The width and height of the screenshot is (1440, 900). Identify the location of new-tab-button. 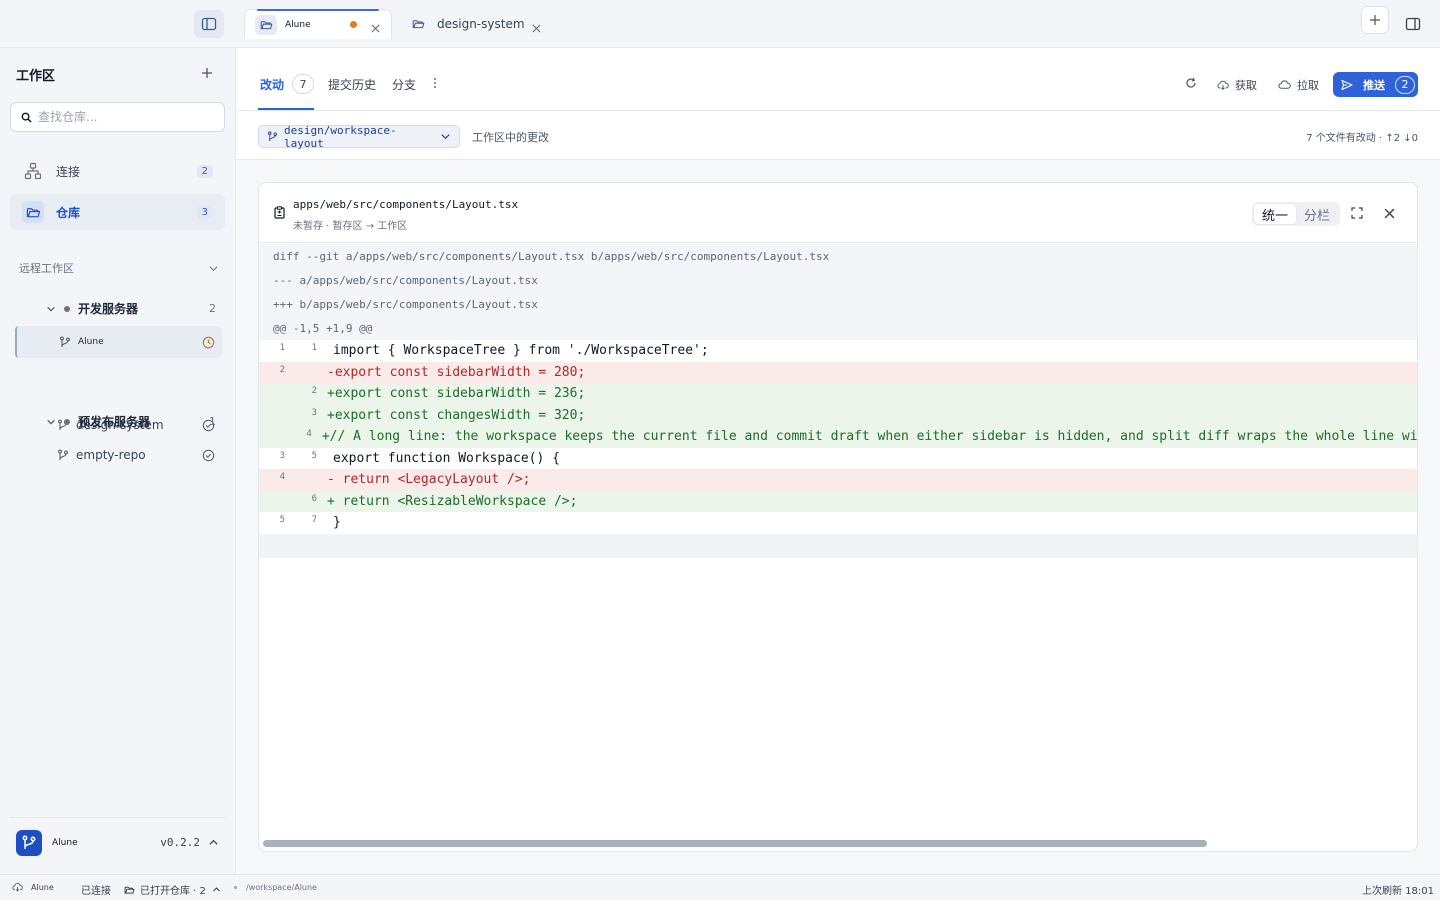
(1375, 20).